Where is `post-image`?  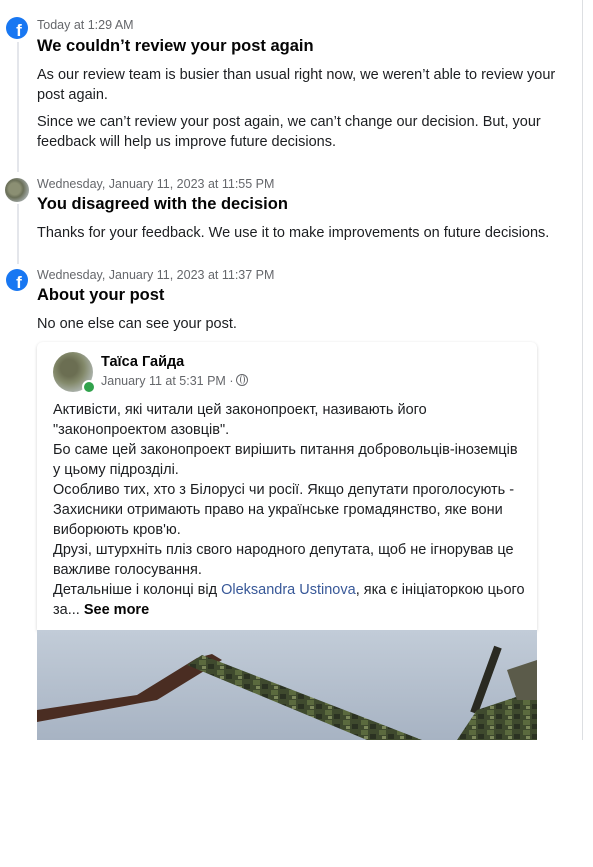
post-image is located at coordinates (287, 685).